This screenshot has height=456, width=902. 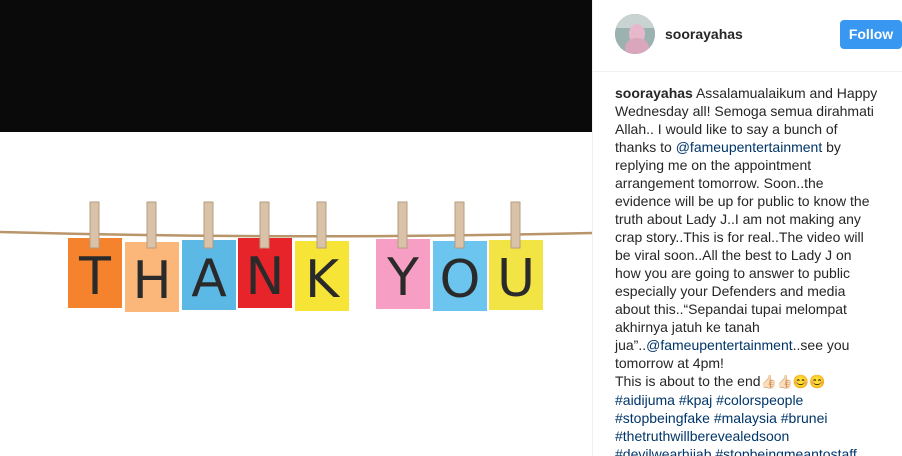 What do you see at coordinates (721, 418) in the screenshot?
I see `hashtag-link: #stopbeingfake #malaysia #brunei` at bounding box center [721, 418].